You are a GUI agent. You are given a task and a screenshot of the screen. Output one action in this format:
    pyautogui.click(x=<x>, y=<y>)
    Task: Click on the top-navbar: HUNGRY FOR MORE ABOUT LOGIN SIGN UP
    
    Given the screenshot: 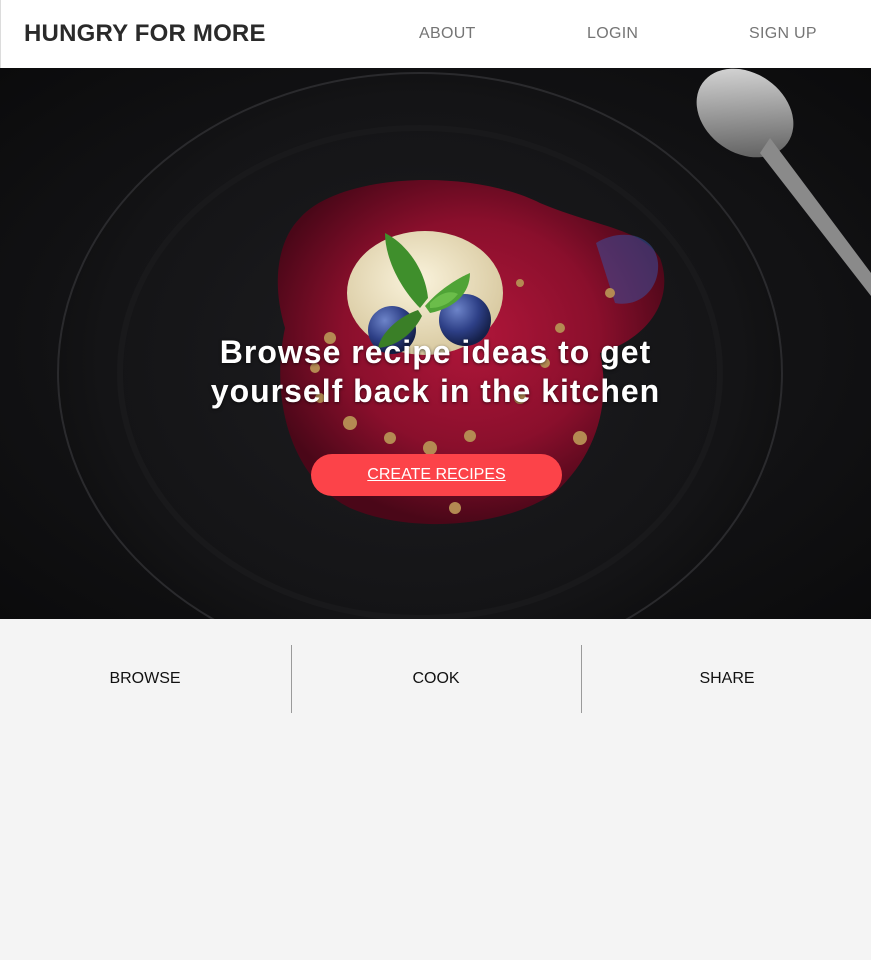 What is the action you would take?
    pyautogui.click(x=435, y=34)
    